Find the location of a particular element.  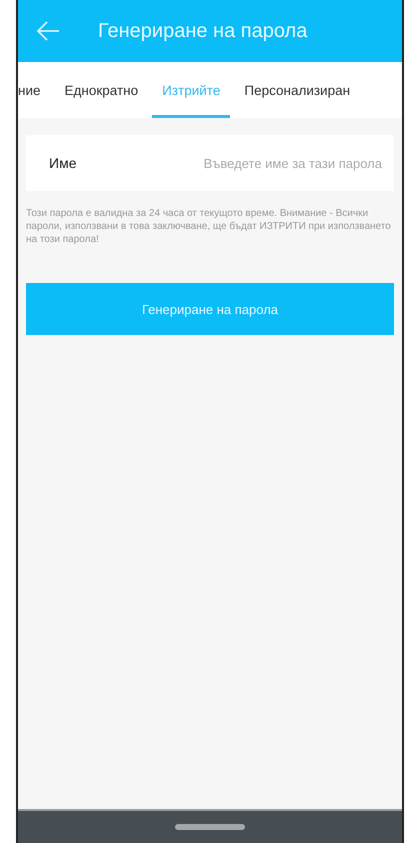

home-handle is located at coordinates (210, 827).